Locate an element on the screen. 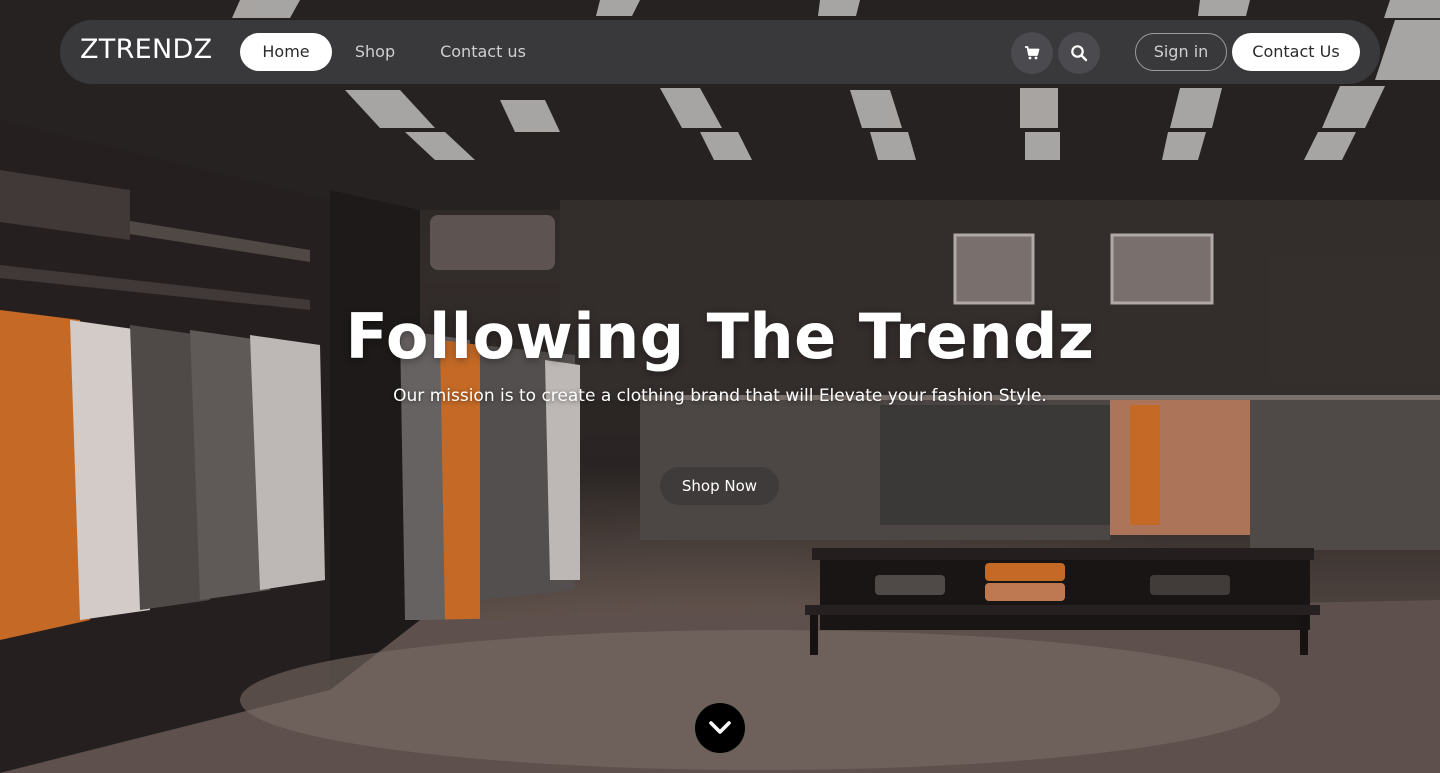  search-button is located at coordinates (1079, 53).